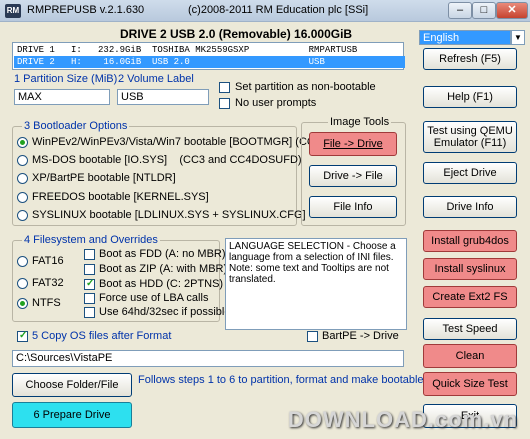 This screenshot has width=530, height=439. I want to click on test-qemu-button: Test using QEMU Emulator (F11), so click(470, 137).